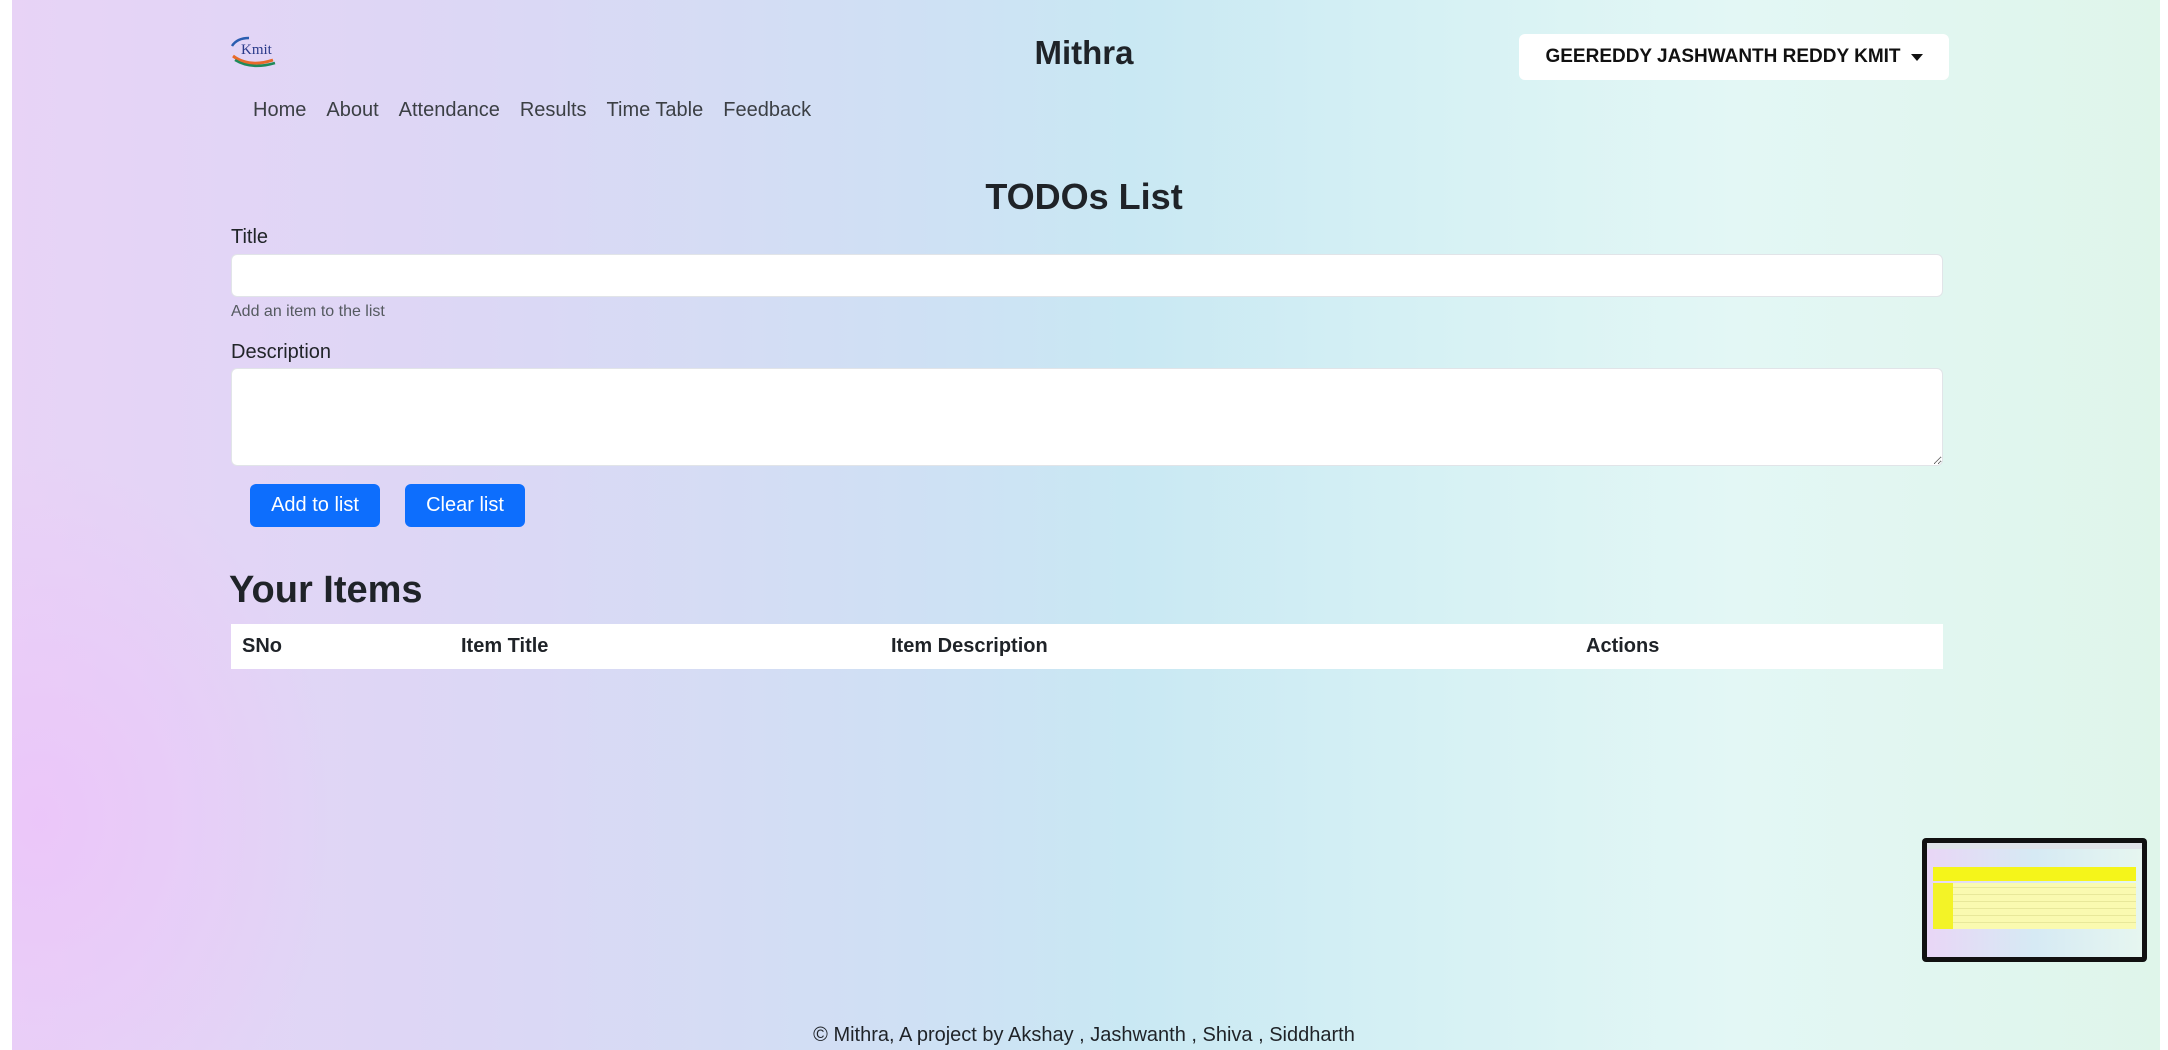 The height and width of the screenshot is (1050, 2168). I want to click on header-item-description: Item Description, so click(969, 646).